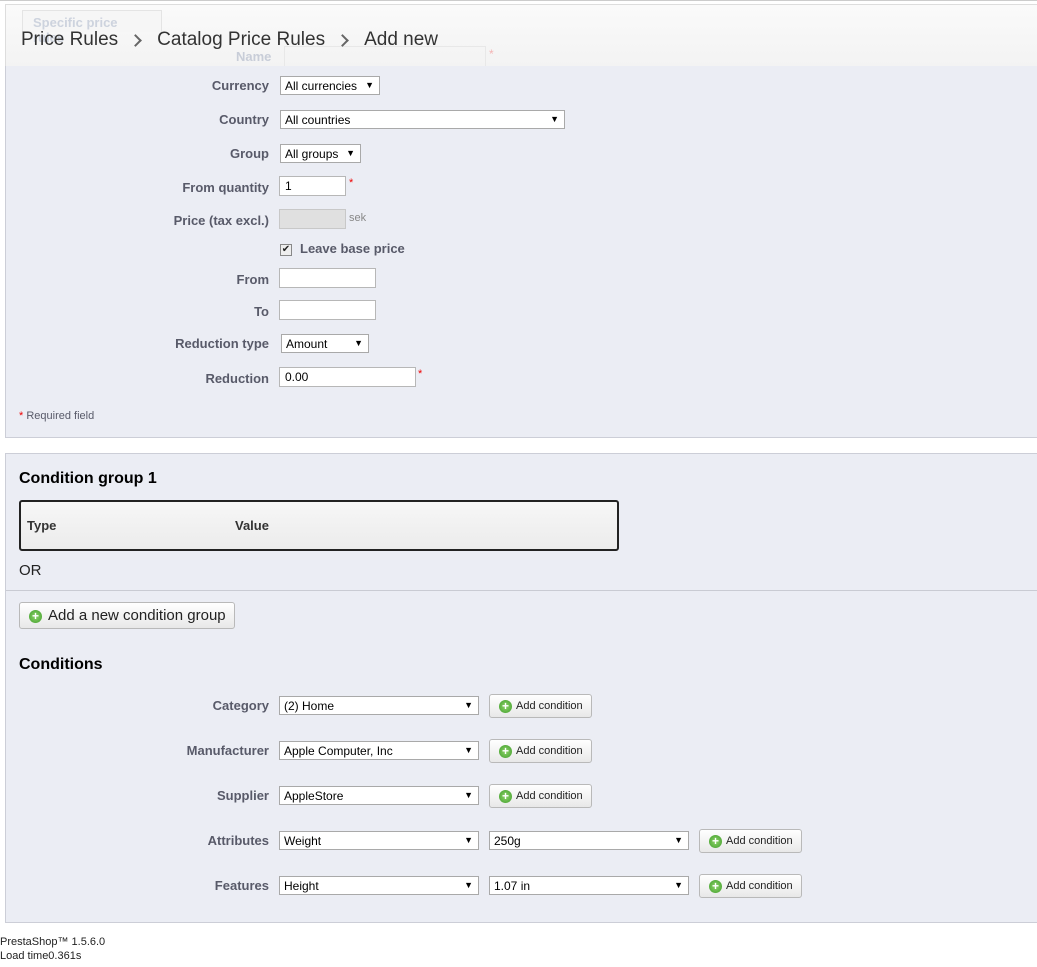 Image resolution: width=1037 pixels, height=967 pixels. What do you see at coordinates (61, 664) in the screenshot?
I see `conditions-title: Conditions` at bounding box center [61, 664].